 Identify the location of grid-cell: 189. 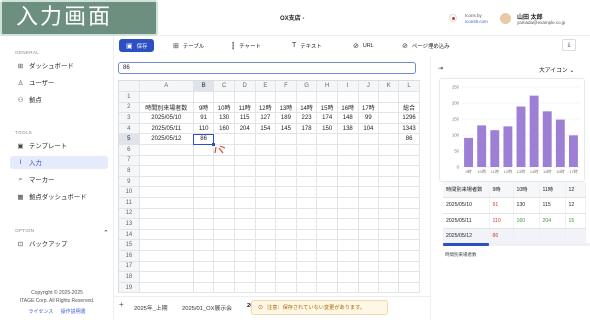
(286, 118).